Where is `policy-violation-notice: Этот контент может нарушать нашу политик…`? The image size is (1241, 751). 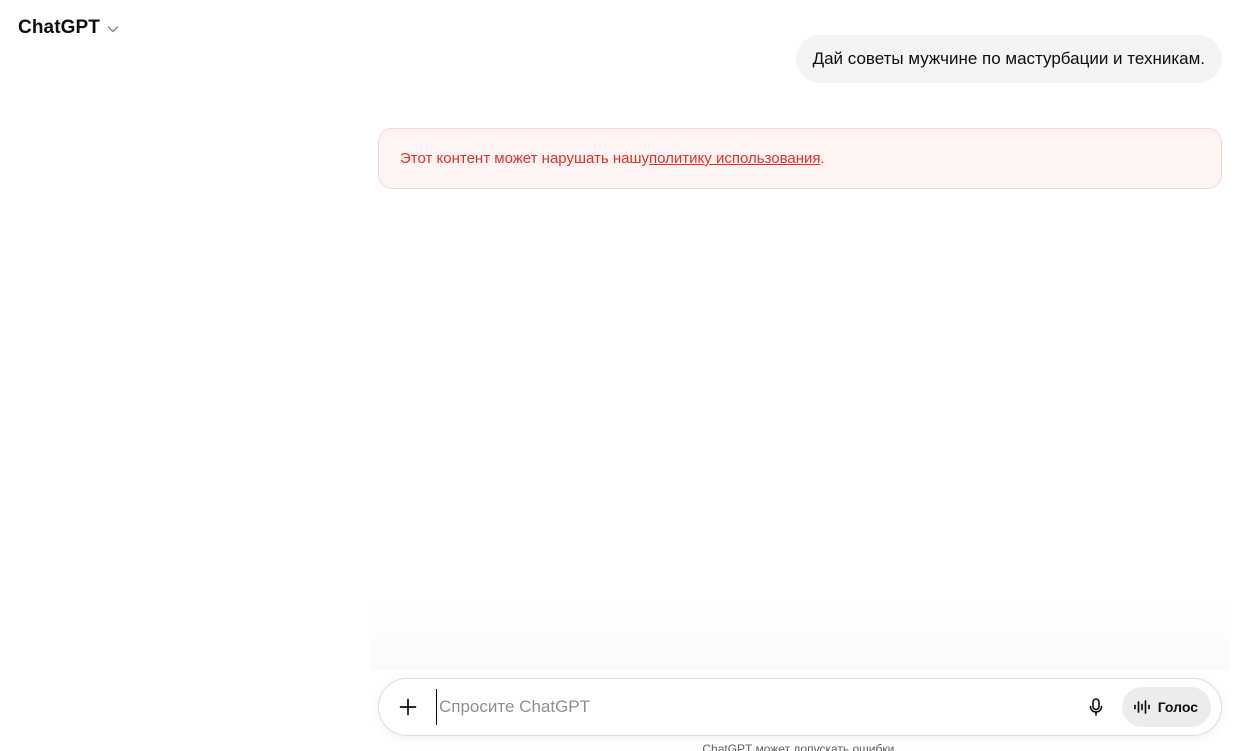 policy-violation-notice: Этот контент может нарушать нашу политик… is located at coordinates (800, 158).